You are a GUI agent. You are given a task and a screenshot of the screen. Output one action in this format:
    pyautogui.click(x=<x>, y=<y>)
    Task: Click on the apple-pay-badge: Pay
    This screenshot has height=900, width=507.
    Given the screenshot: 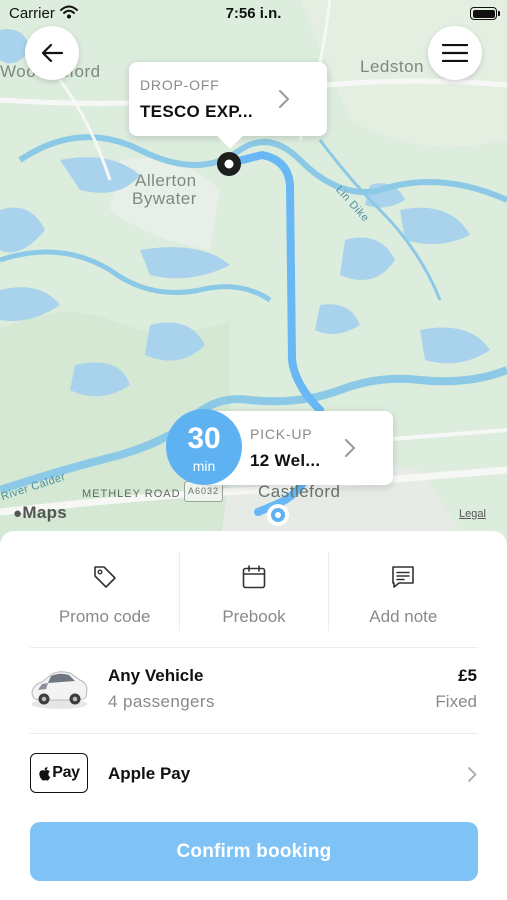 What is the action you would take?
    pyautogui.click(x=59, y=773)
    